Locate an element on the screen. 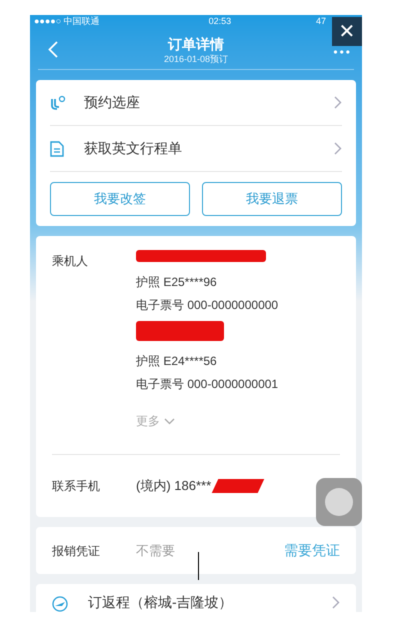 This screenshot has width=402, height=626. ticket-number: 电子票号 000-0000000000 is located at coordinates (207, 305).